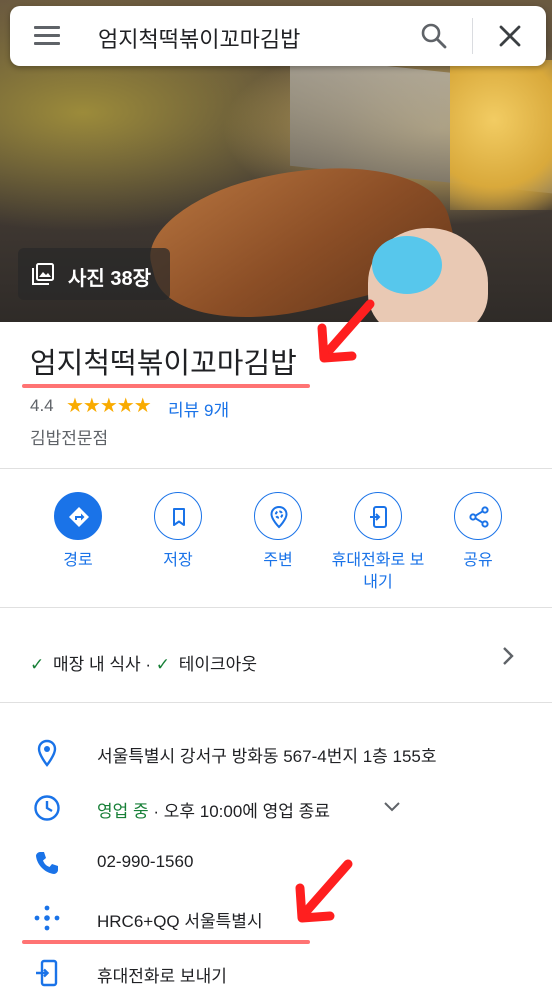  What do you see at coordinates (279, 517) in the screenshot?
I see `nearby-icon` at bounding box center [279, 517].